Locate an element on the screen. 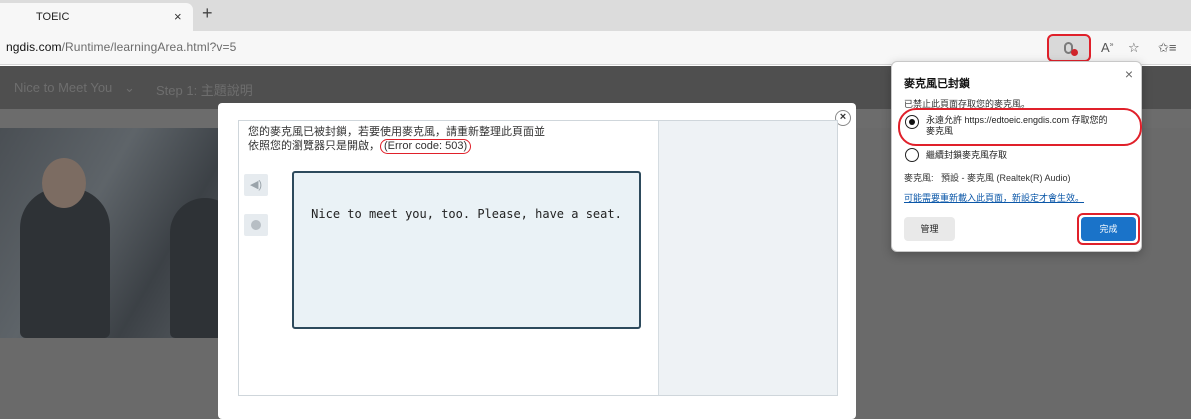  tab-close-icon: × is located at coordinates (178, 16).